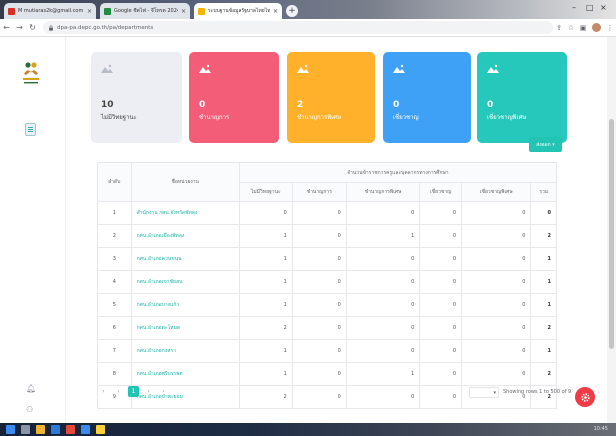  What do you see at coordinates (543, 328) in the screenshot?
I see `row-total: 2` at bounding box center [543, 328].